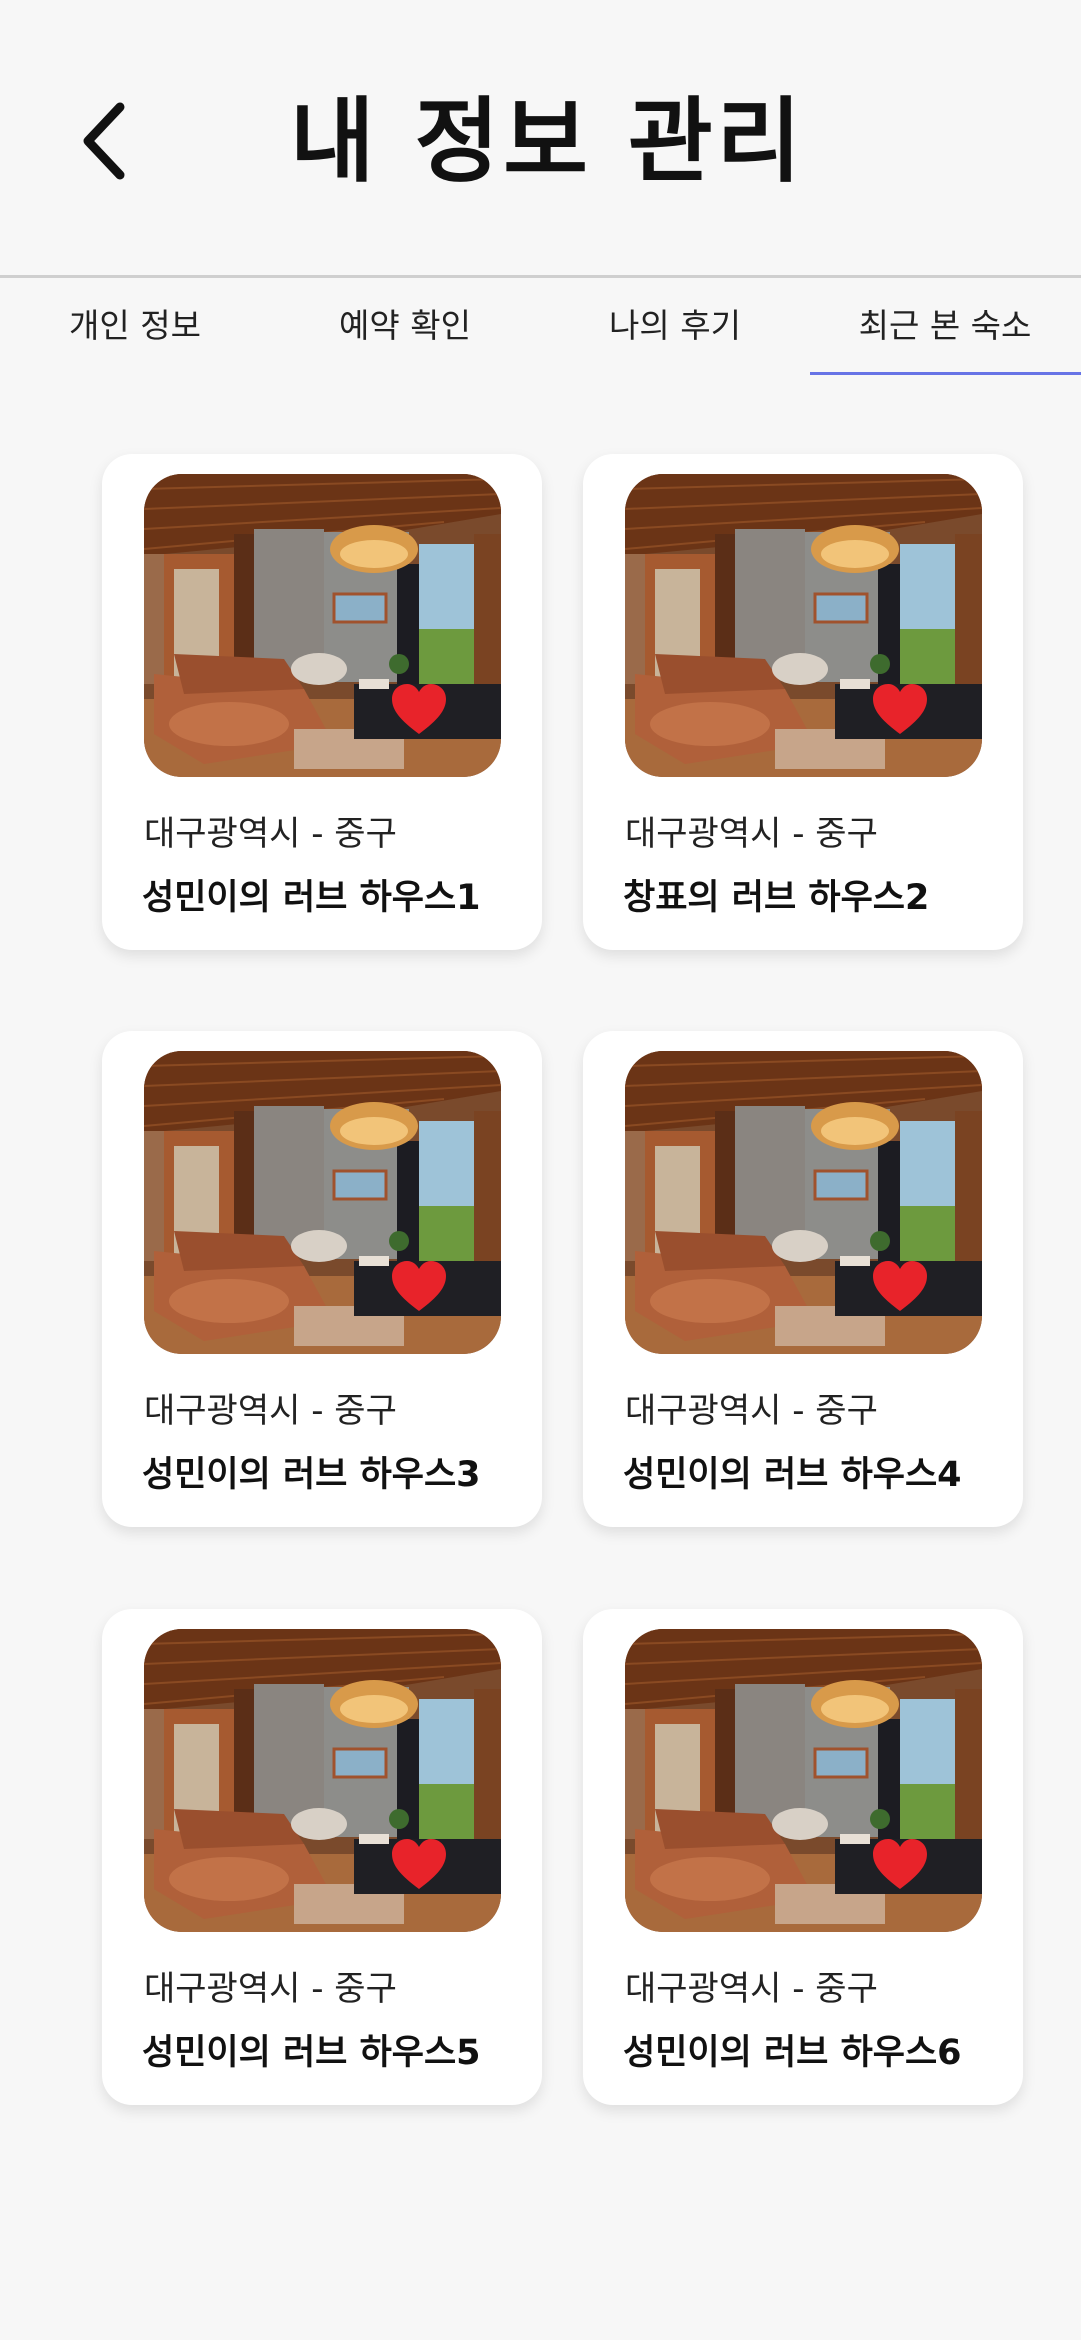 This screenshot has height=2340, width=1081. I want to click on tab-my-reviews: 나의 후기, so click(675, 325).